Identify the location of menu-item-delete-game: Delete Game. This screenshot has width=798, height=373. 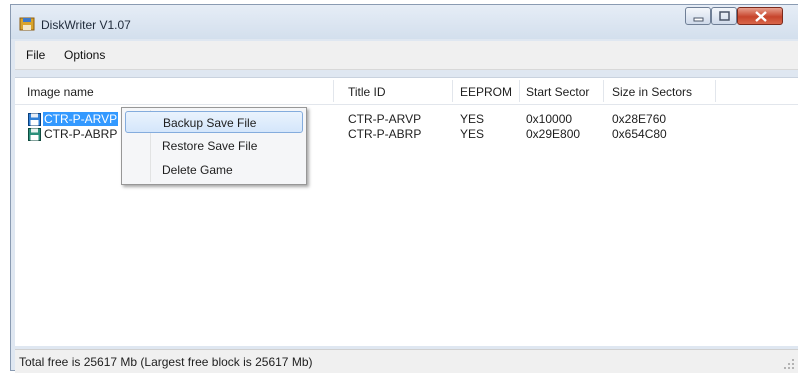
(214, 170).